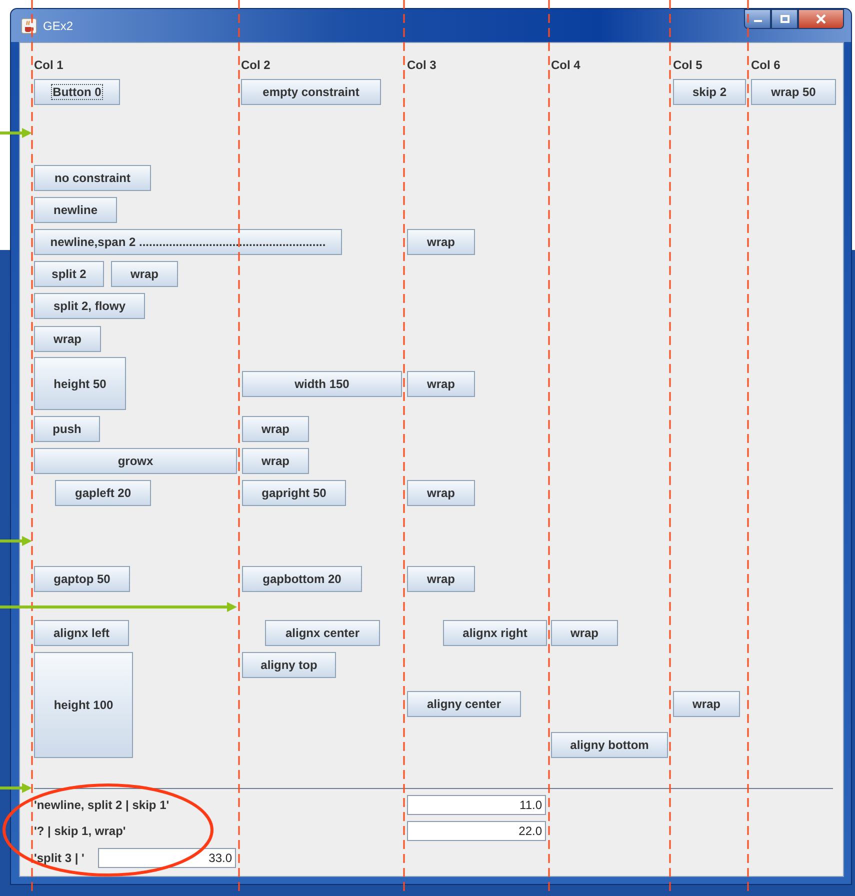  I want to click on close-icon, so click(821, 19).